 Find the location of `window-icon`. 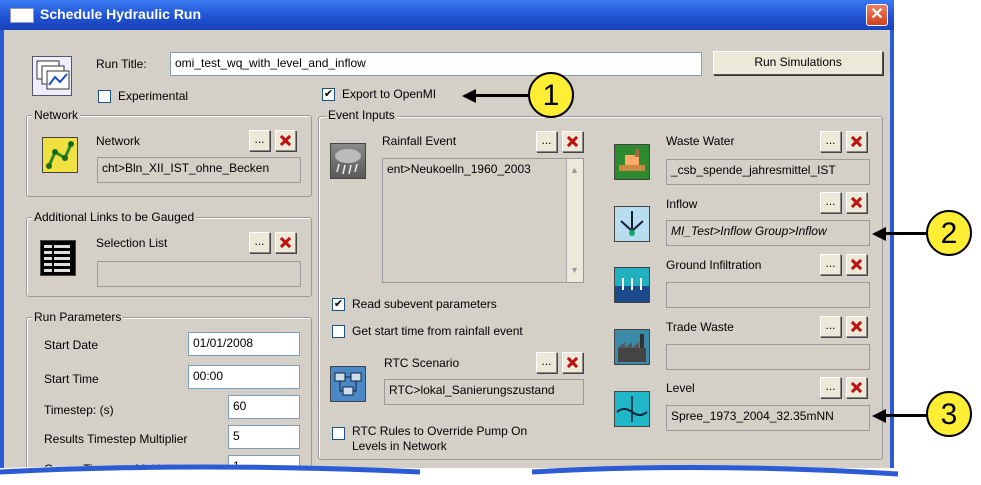

window-icon is located at coordinates (22, 15).